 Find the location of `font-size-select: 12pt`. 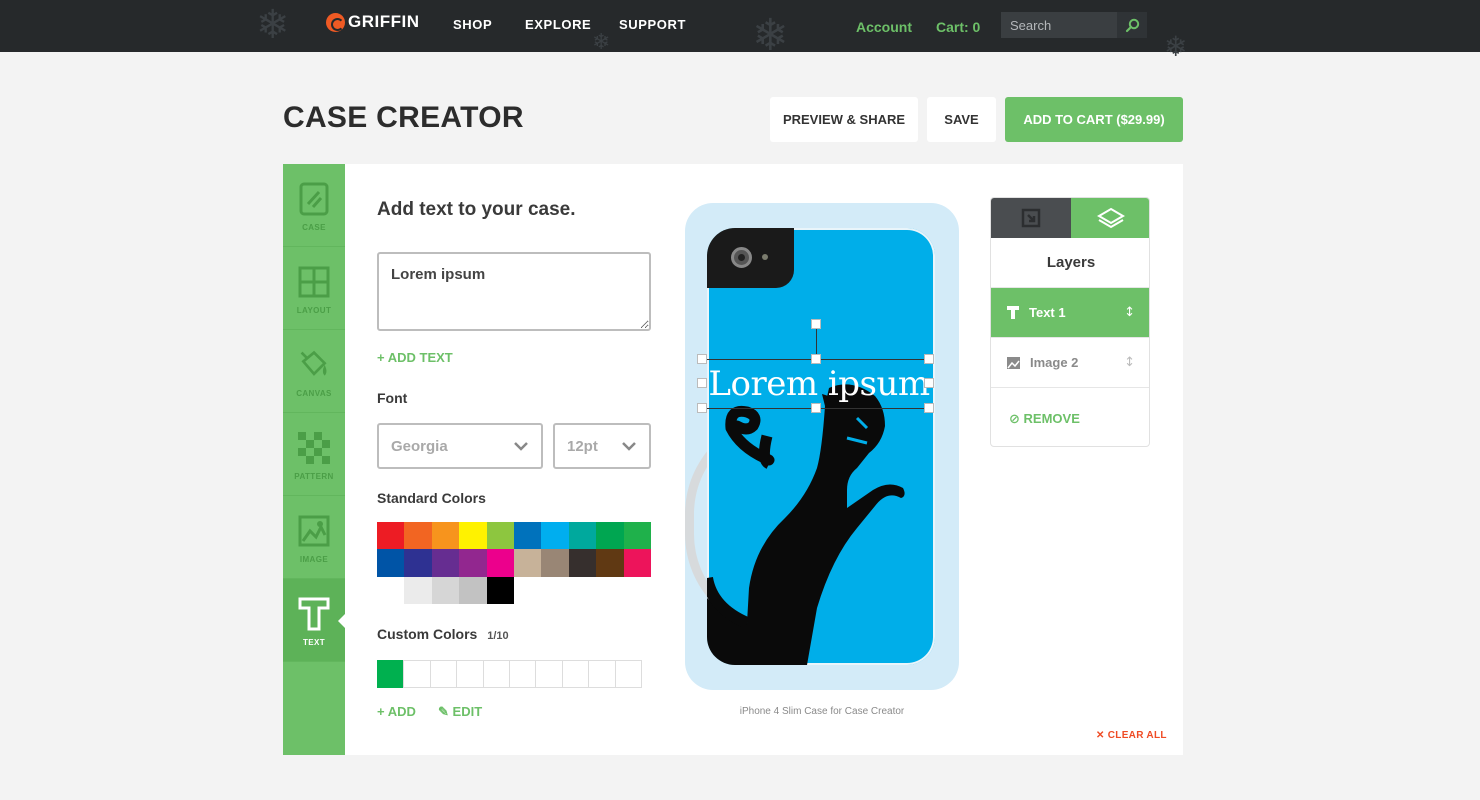

font-size-select: 12pt is located at coordinates (602, 446).